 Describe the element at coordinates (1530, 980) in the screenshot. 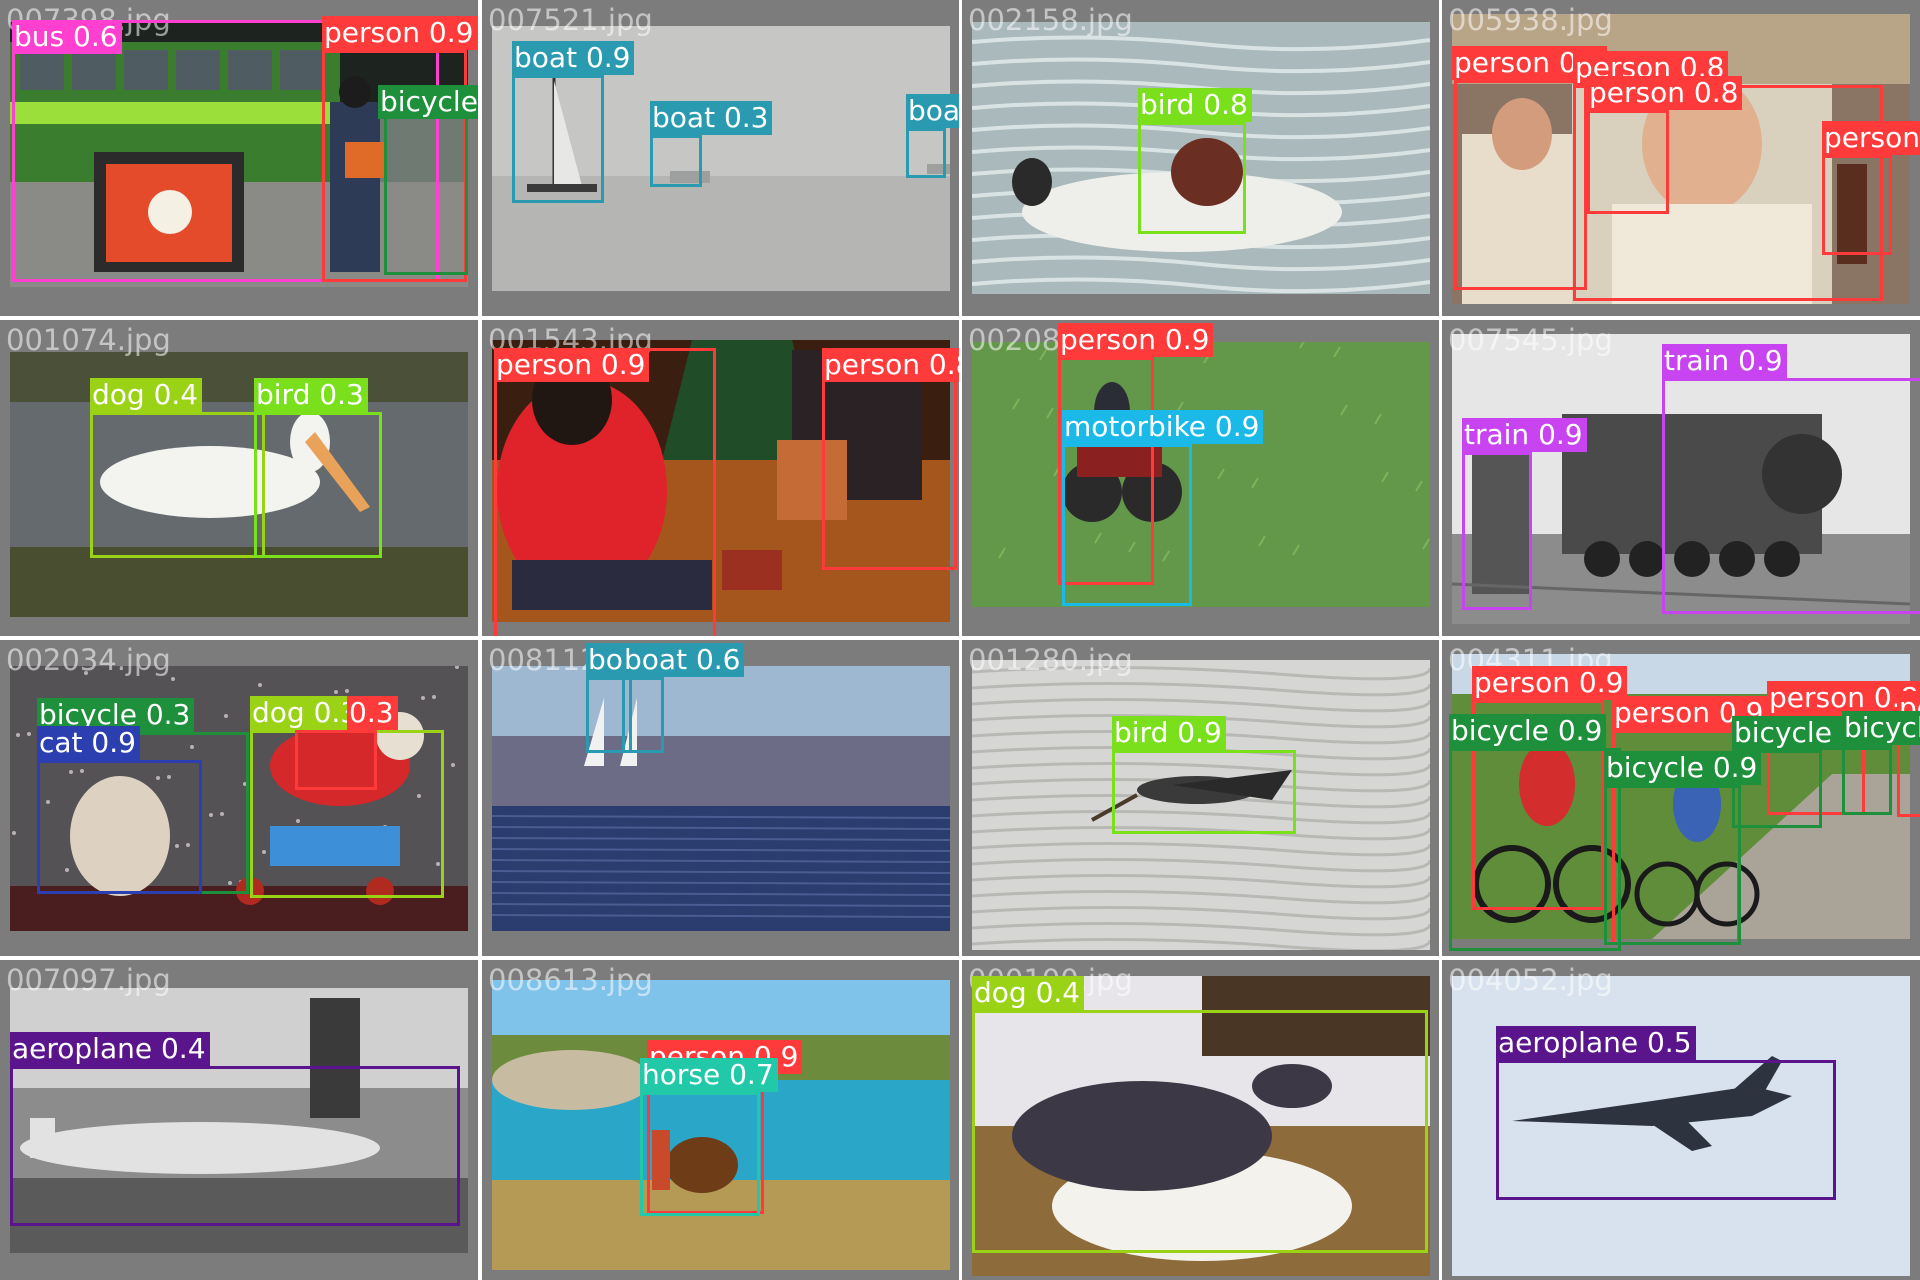

I see `tile-filename: 004052.jpg` at that location.